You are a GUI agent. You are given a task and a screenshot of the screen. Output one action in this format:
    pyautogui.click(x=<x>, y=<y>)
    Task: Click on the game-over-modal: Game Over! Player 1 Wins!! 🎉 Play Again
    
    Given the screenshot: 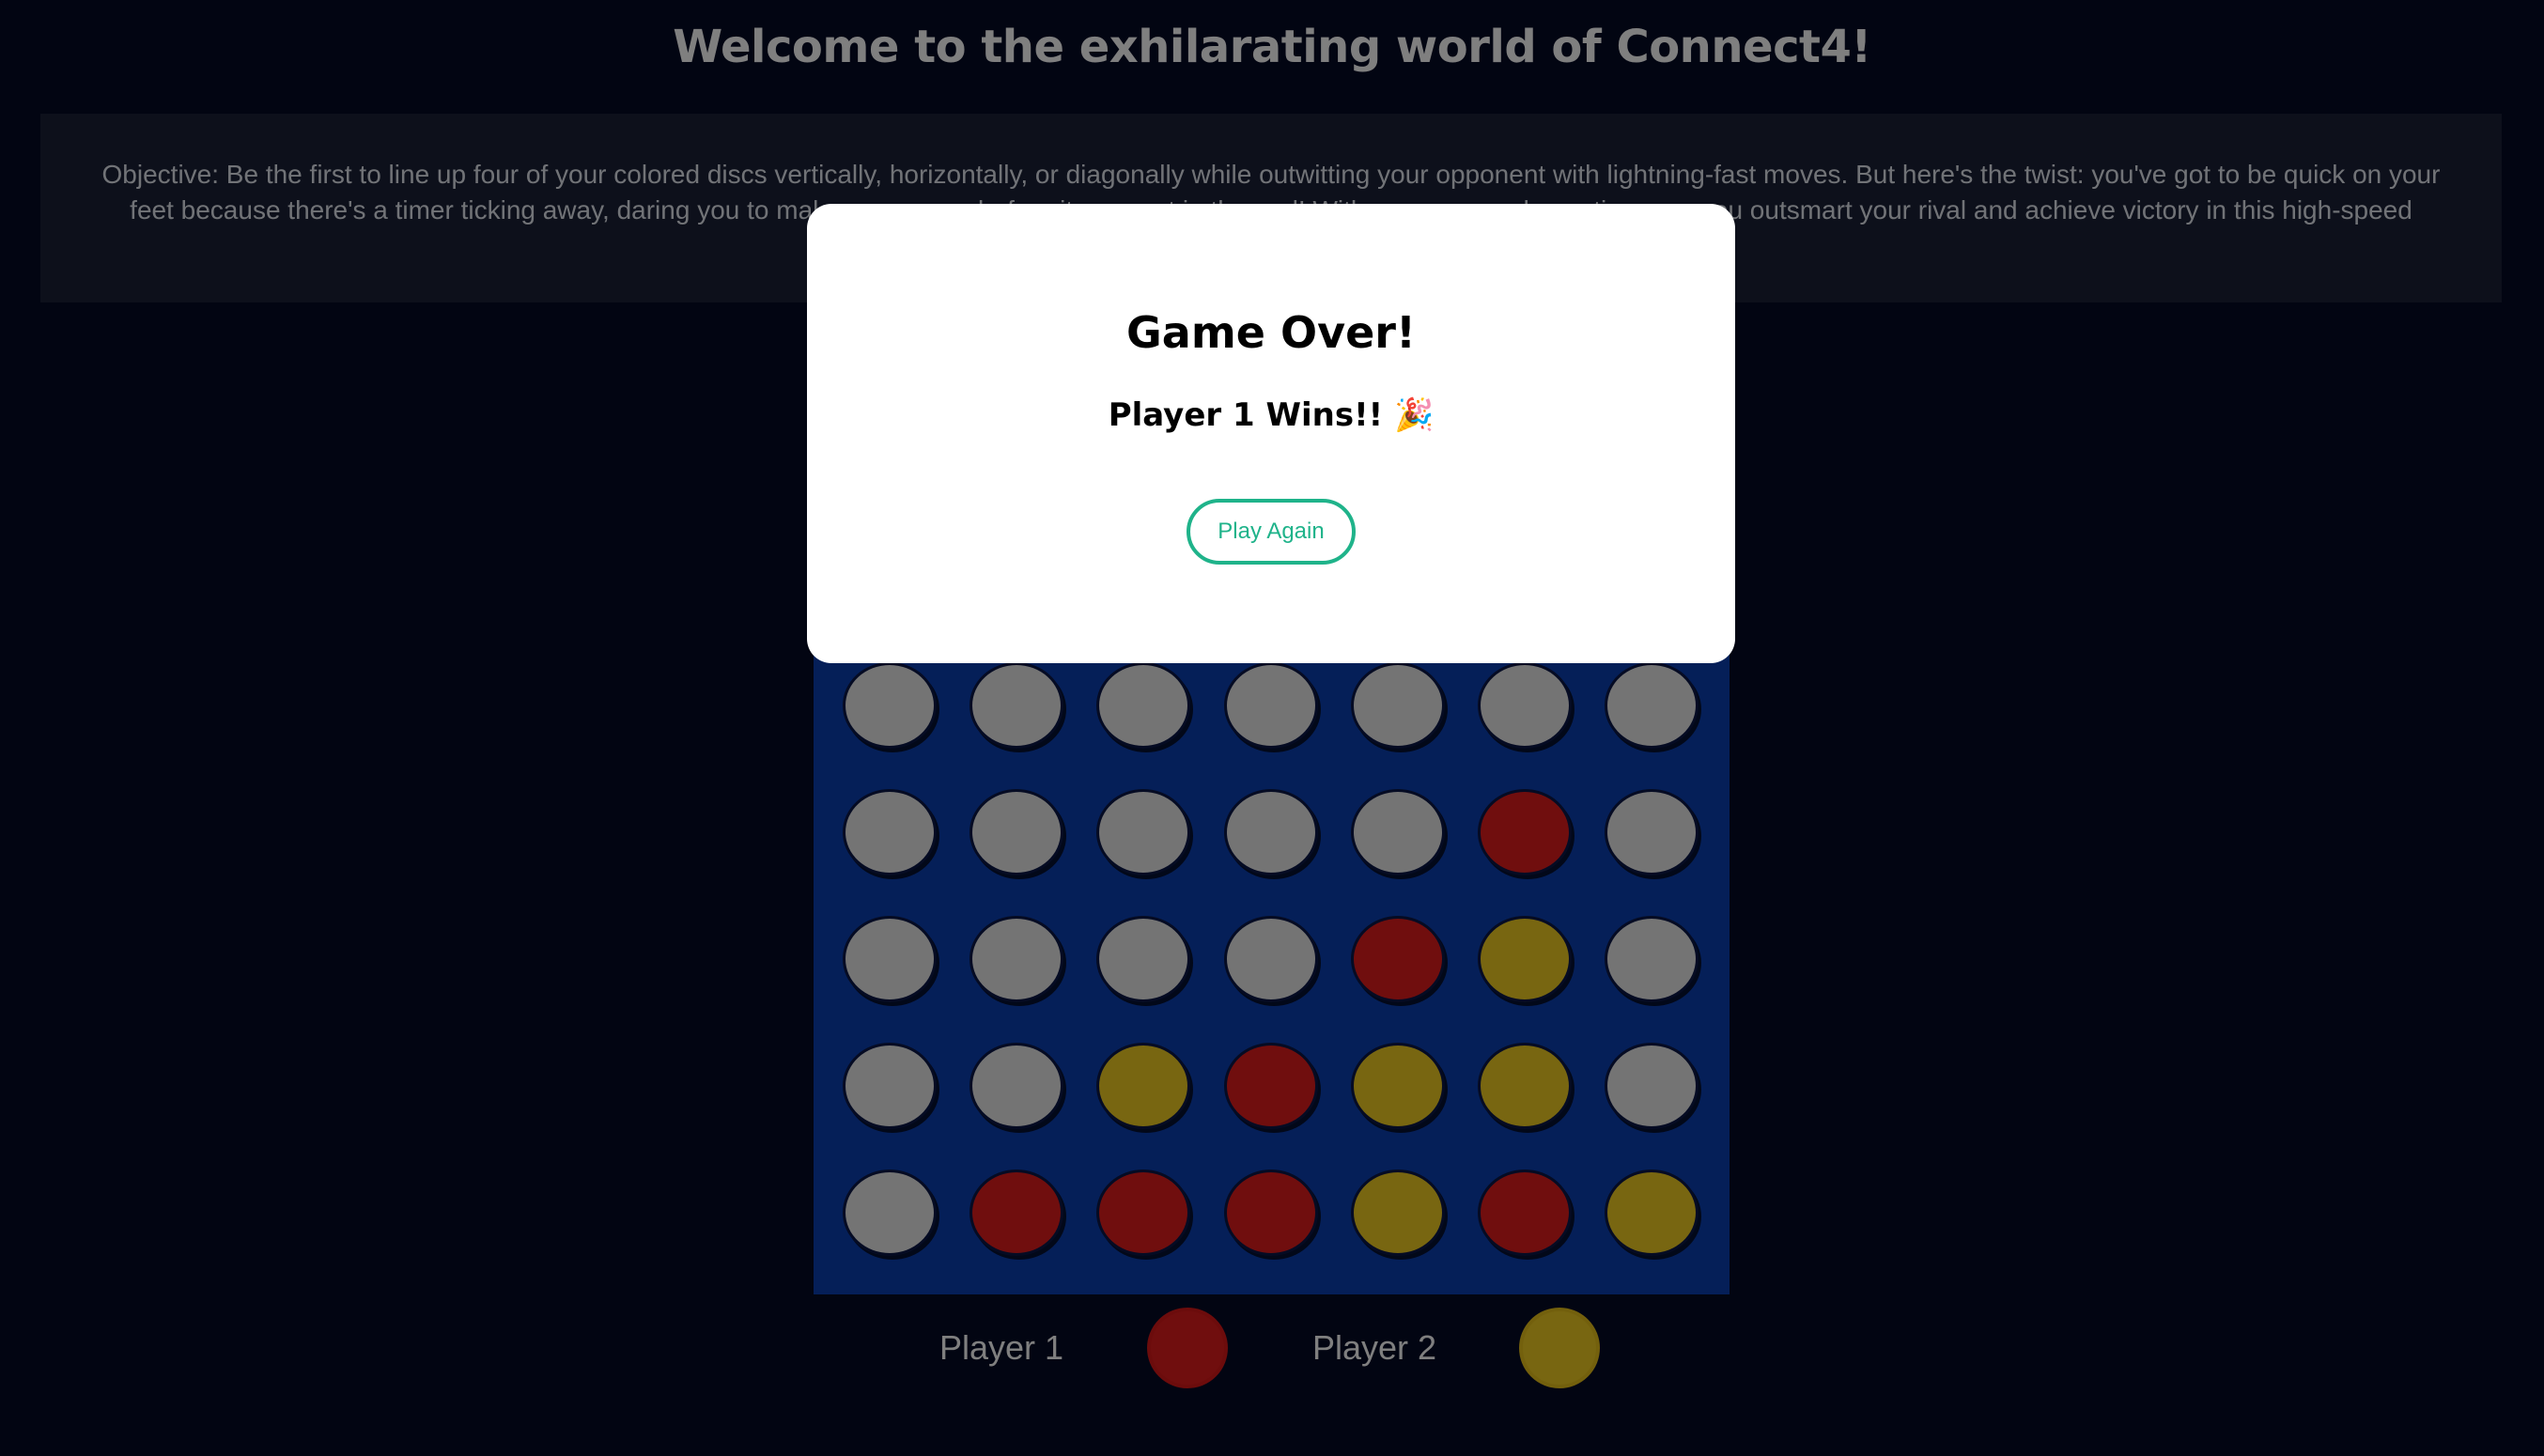 What is the action you would take?
    pyautogui.click(x=1271, y=433)
    